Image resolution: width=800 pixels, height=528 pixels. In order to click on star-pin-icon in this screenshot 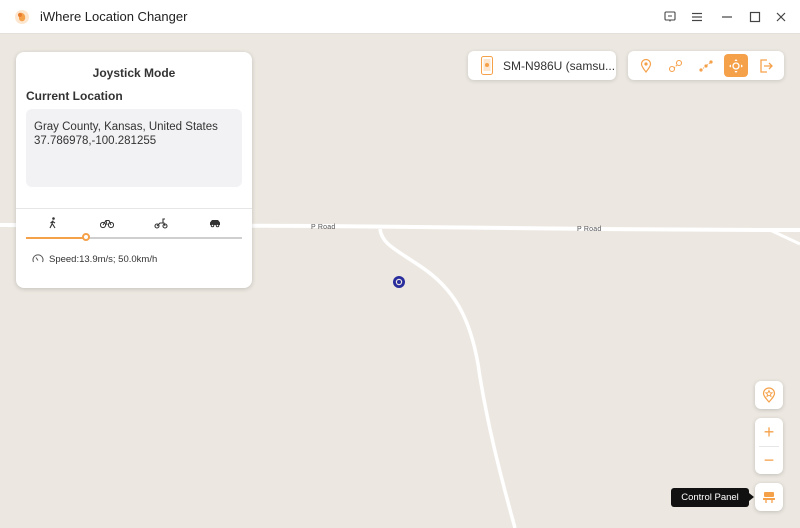, I will do `click(769, 395)`.